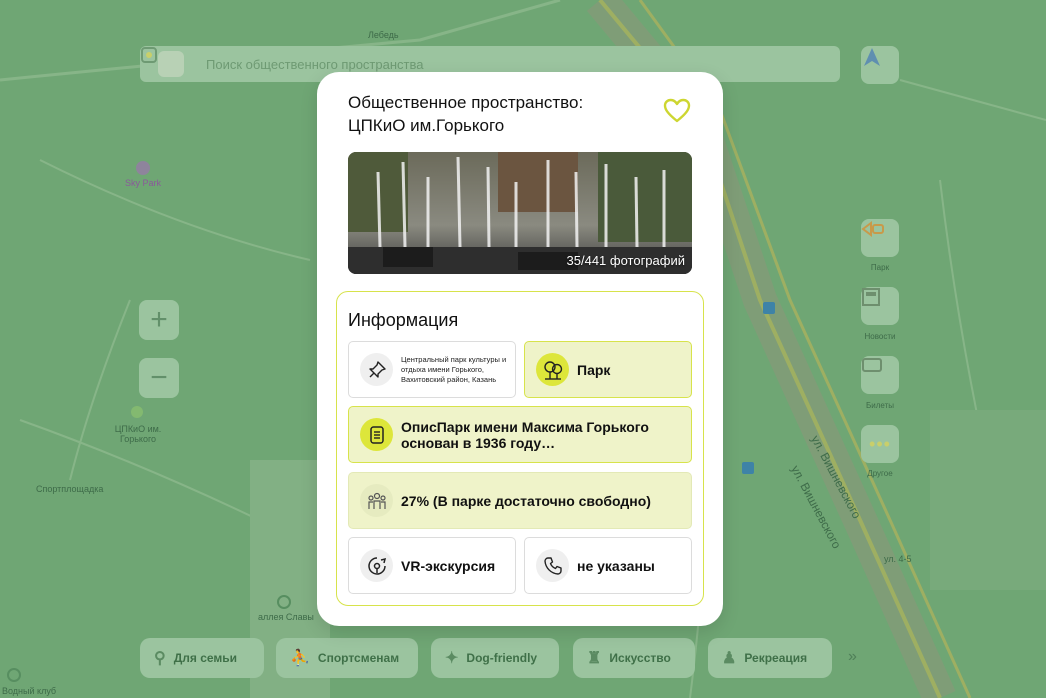 The width and height of the screenshot is (1046, 698). What do you see at coordinates (880, 405) in the screenshot?
I see `side-label-tickets: Билеты` at bounding box center [880, 405].